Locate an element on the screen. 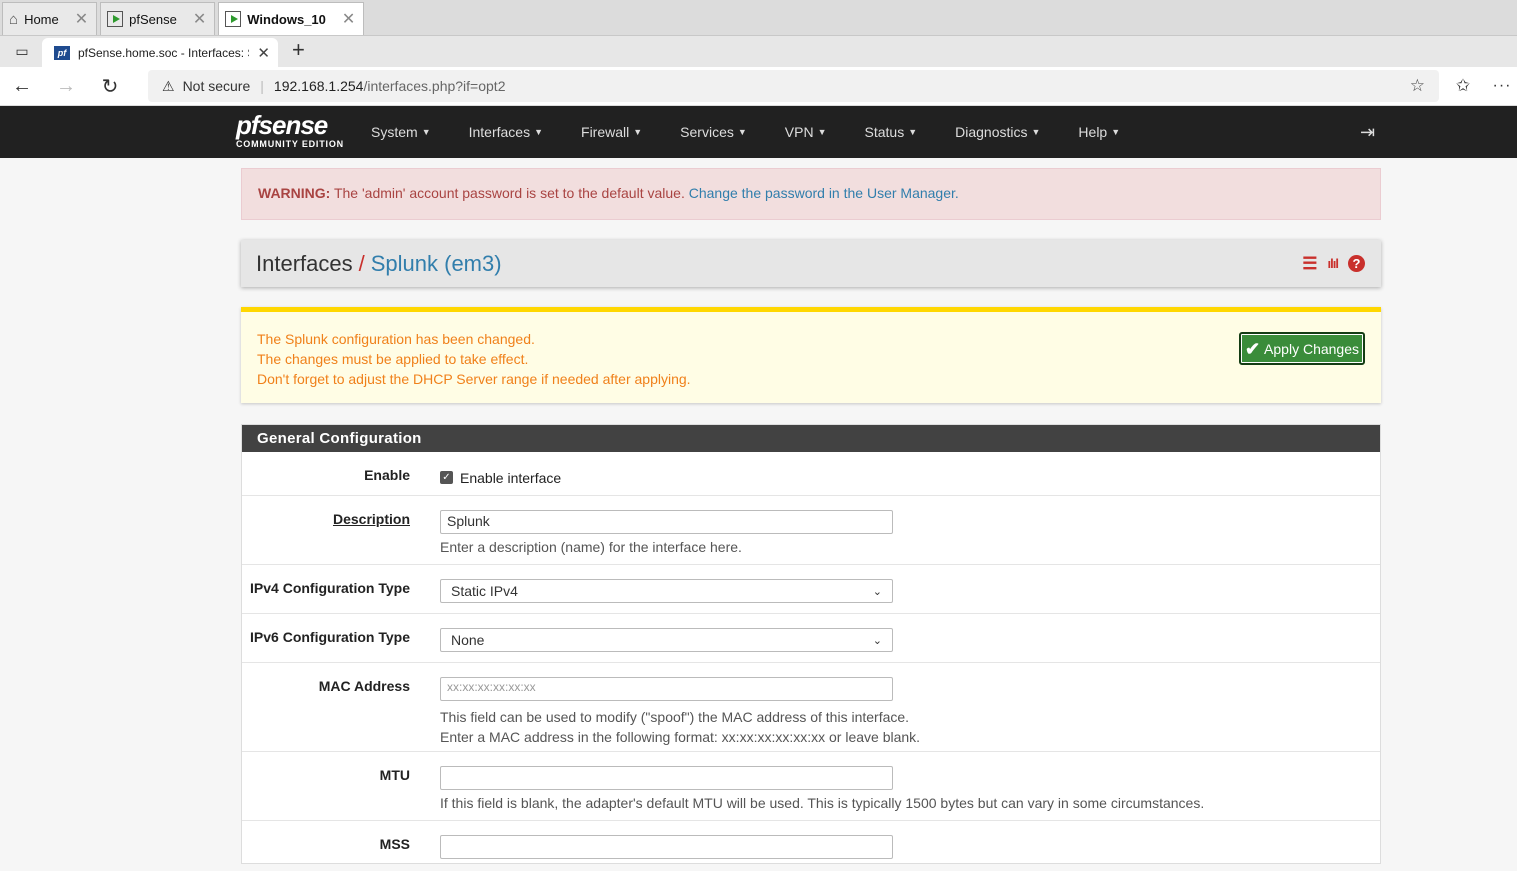 This screenshot has height=871, width=1517. vm-tab-windows10: Windows_10 ✕ is located at coordinates (291, 18).